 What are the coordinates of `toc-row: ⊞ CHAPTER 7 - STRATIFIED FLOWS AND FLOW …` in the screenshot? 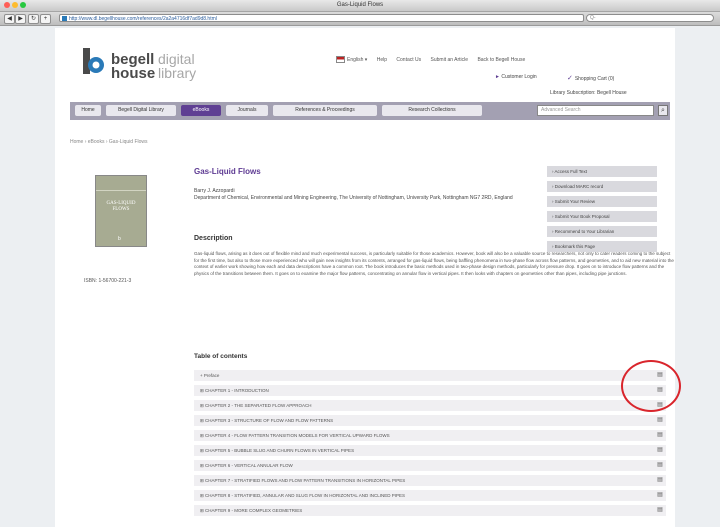 It's located at (430, 480).